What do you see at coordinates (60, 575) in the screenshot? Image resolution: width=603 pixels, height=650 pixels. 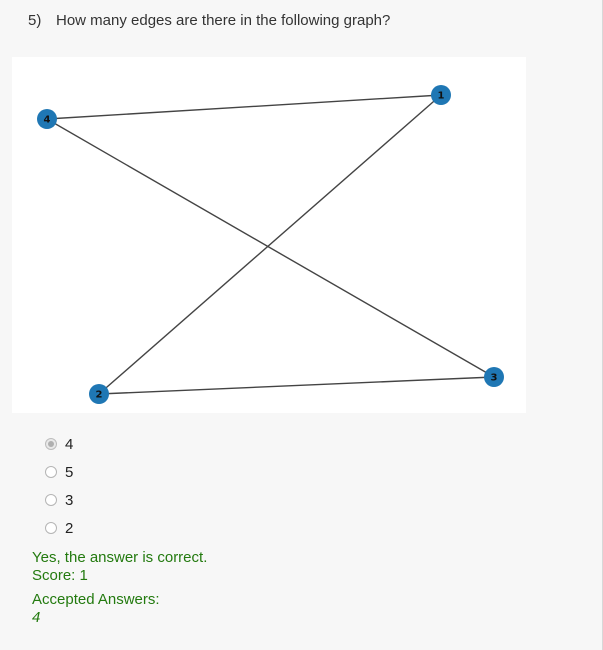 I see `feedback-score: Score: 1` at bounding box center [60, 575].